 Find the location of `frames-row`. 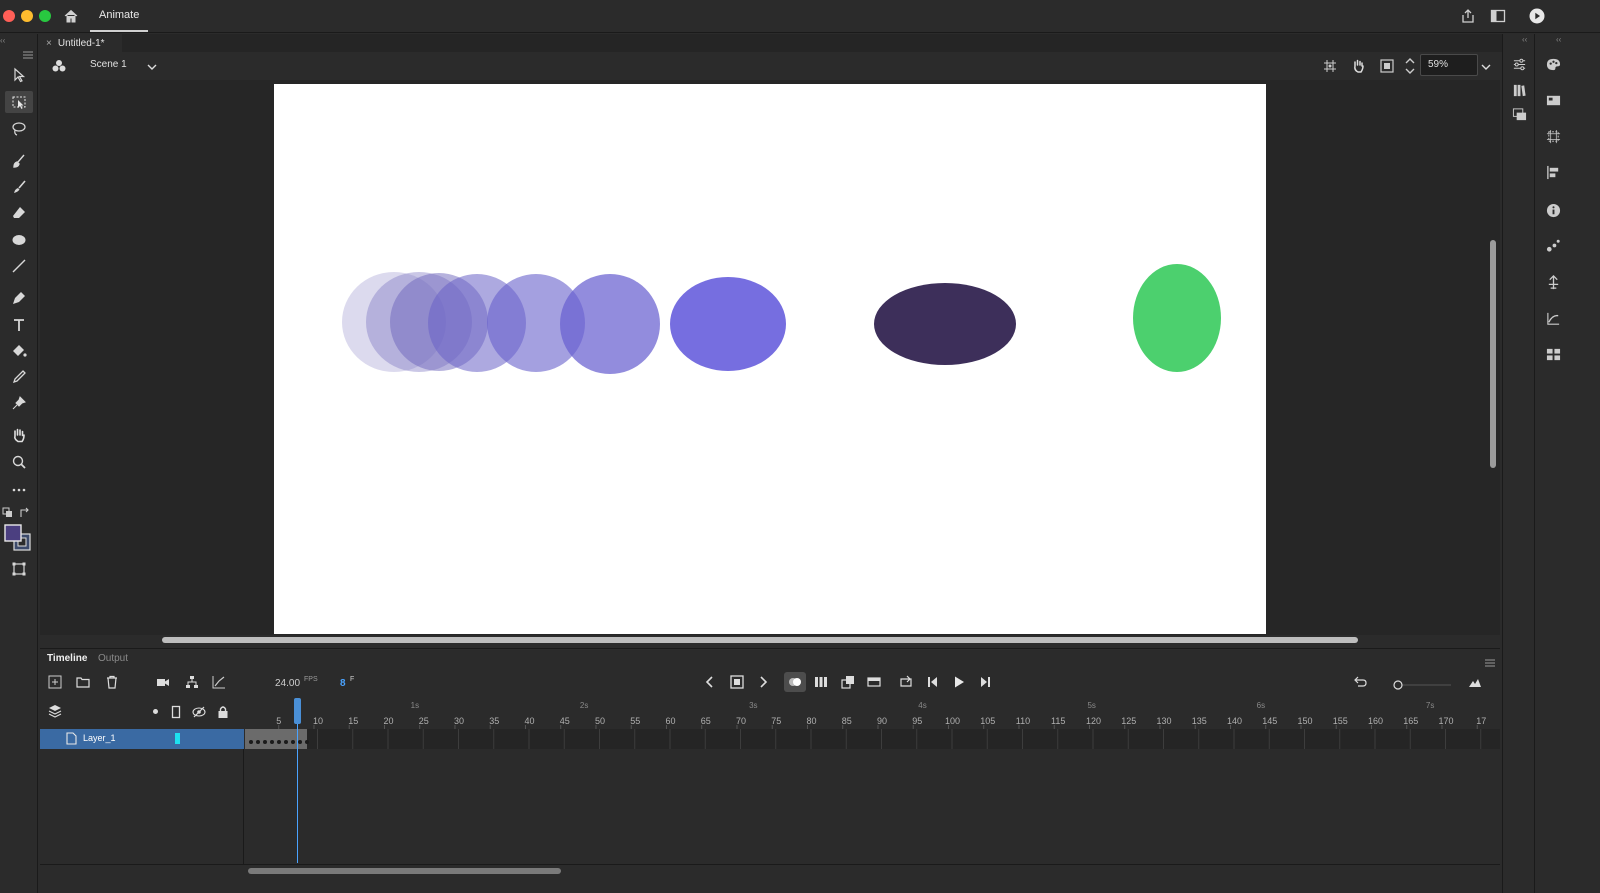

frames-row is located at coordinates (872, 739).